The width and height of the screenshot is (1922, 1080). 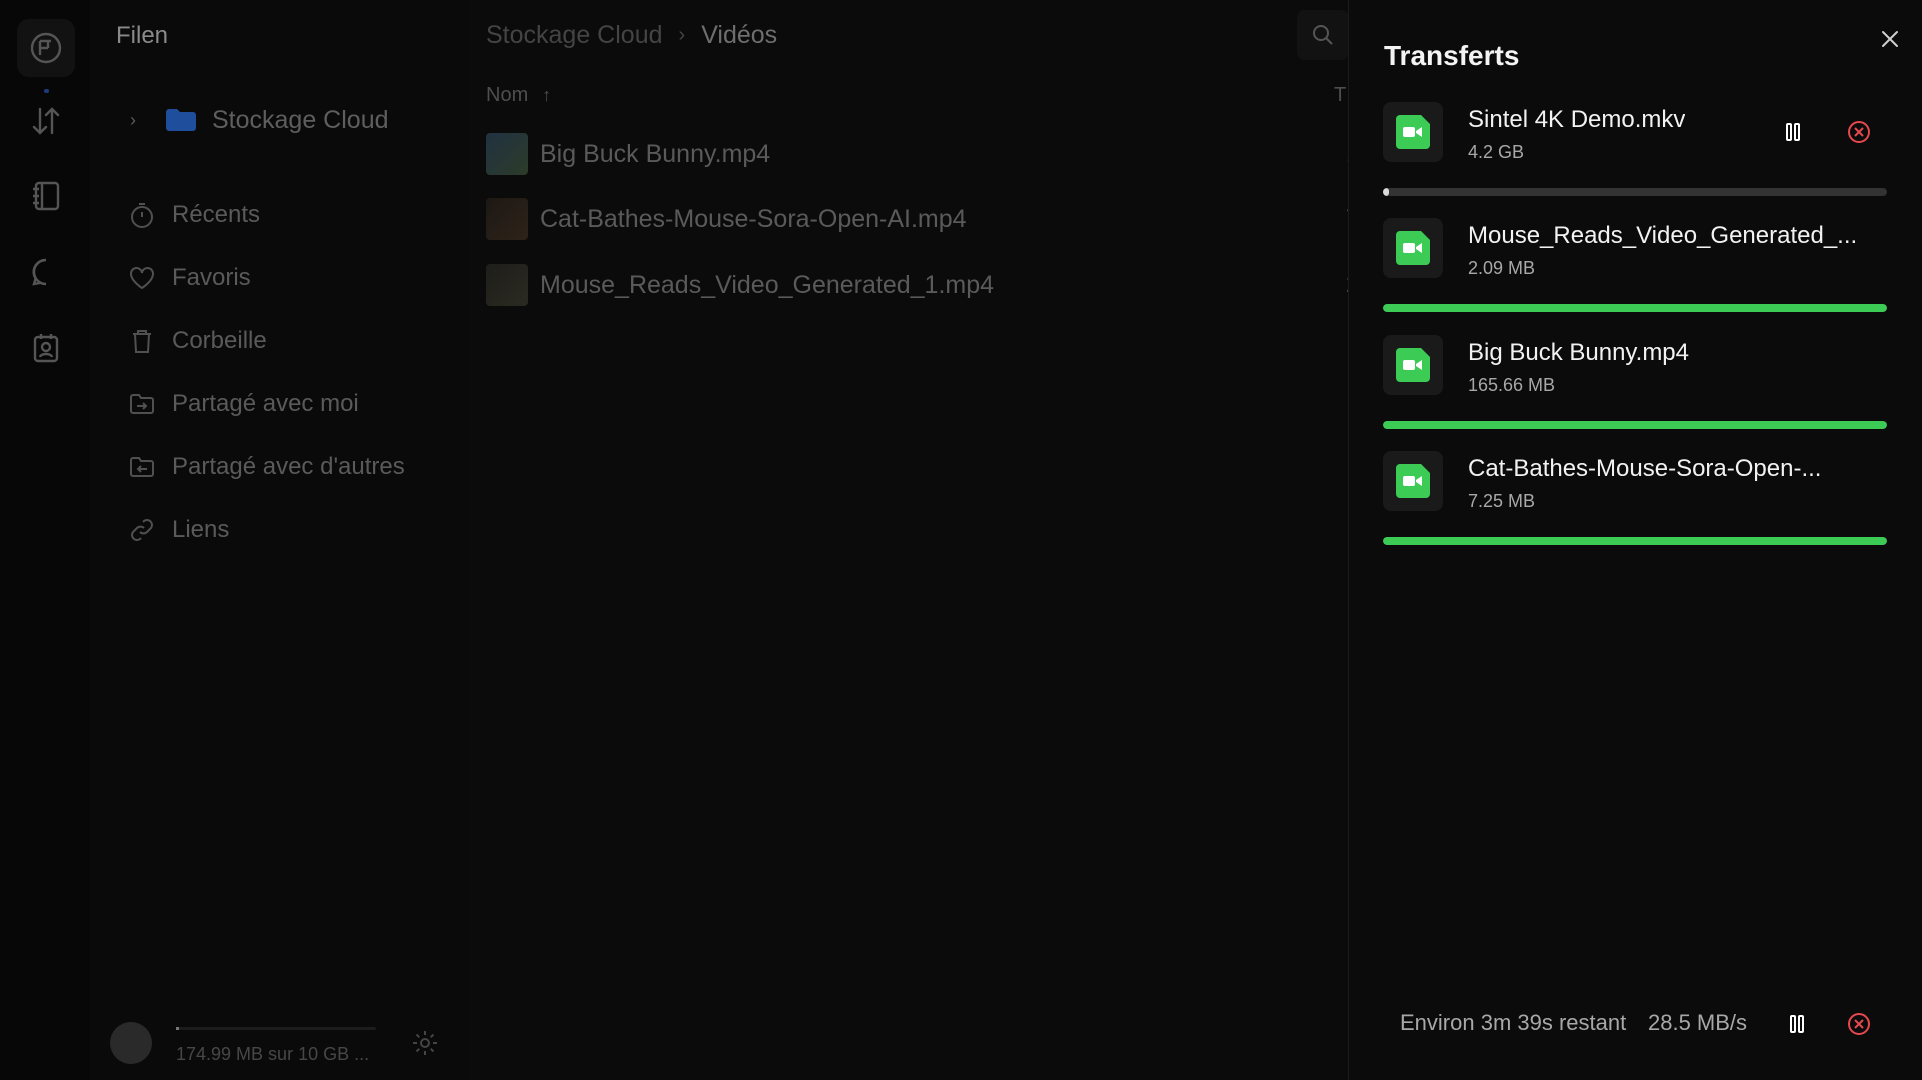 I want to click on column-header-name: Nom ↑, so click(x=518, y=95).